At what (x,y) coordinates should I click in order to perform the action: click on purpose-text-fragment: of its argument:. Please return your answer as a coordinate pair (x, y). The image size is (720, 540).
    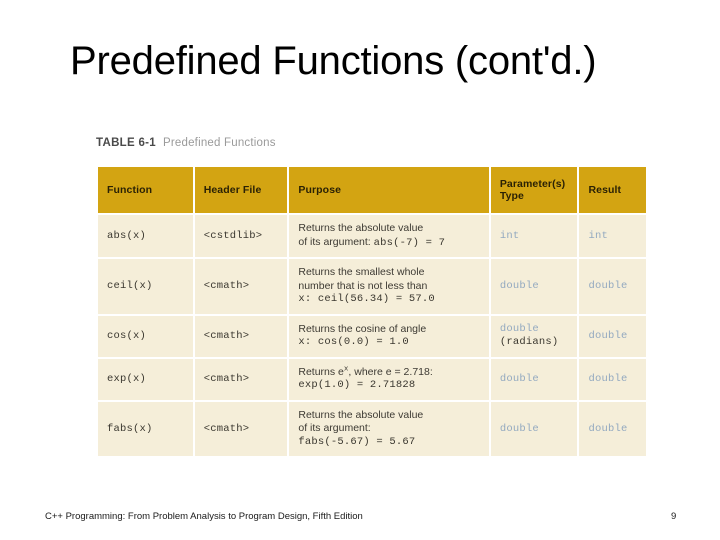
    Looking at the image, I should click on (336, 241).